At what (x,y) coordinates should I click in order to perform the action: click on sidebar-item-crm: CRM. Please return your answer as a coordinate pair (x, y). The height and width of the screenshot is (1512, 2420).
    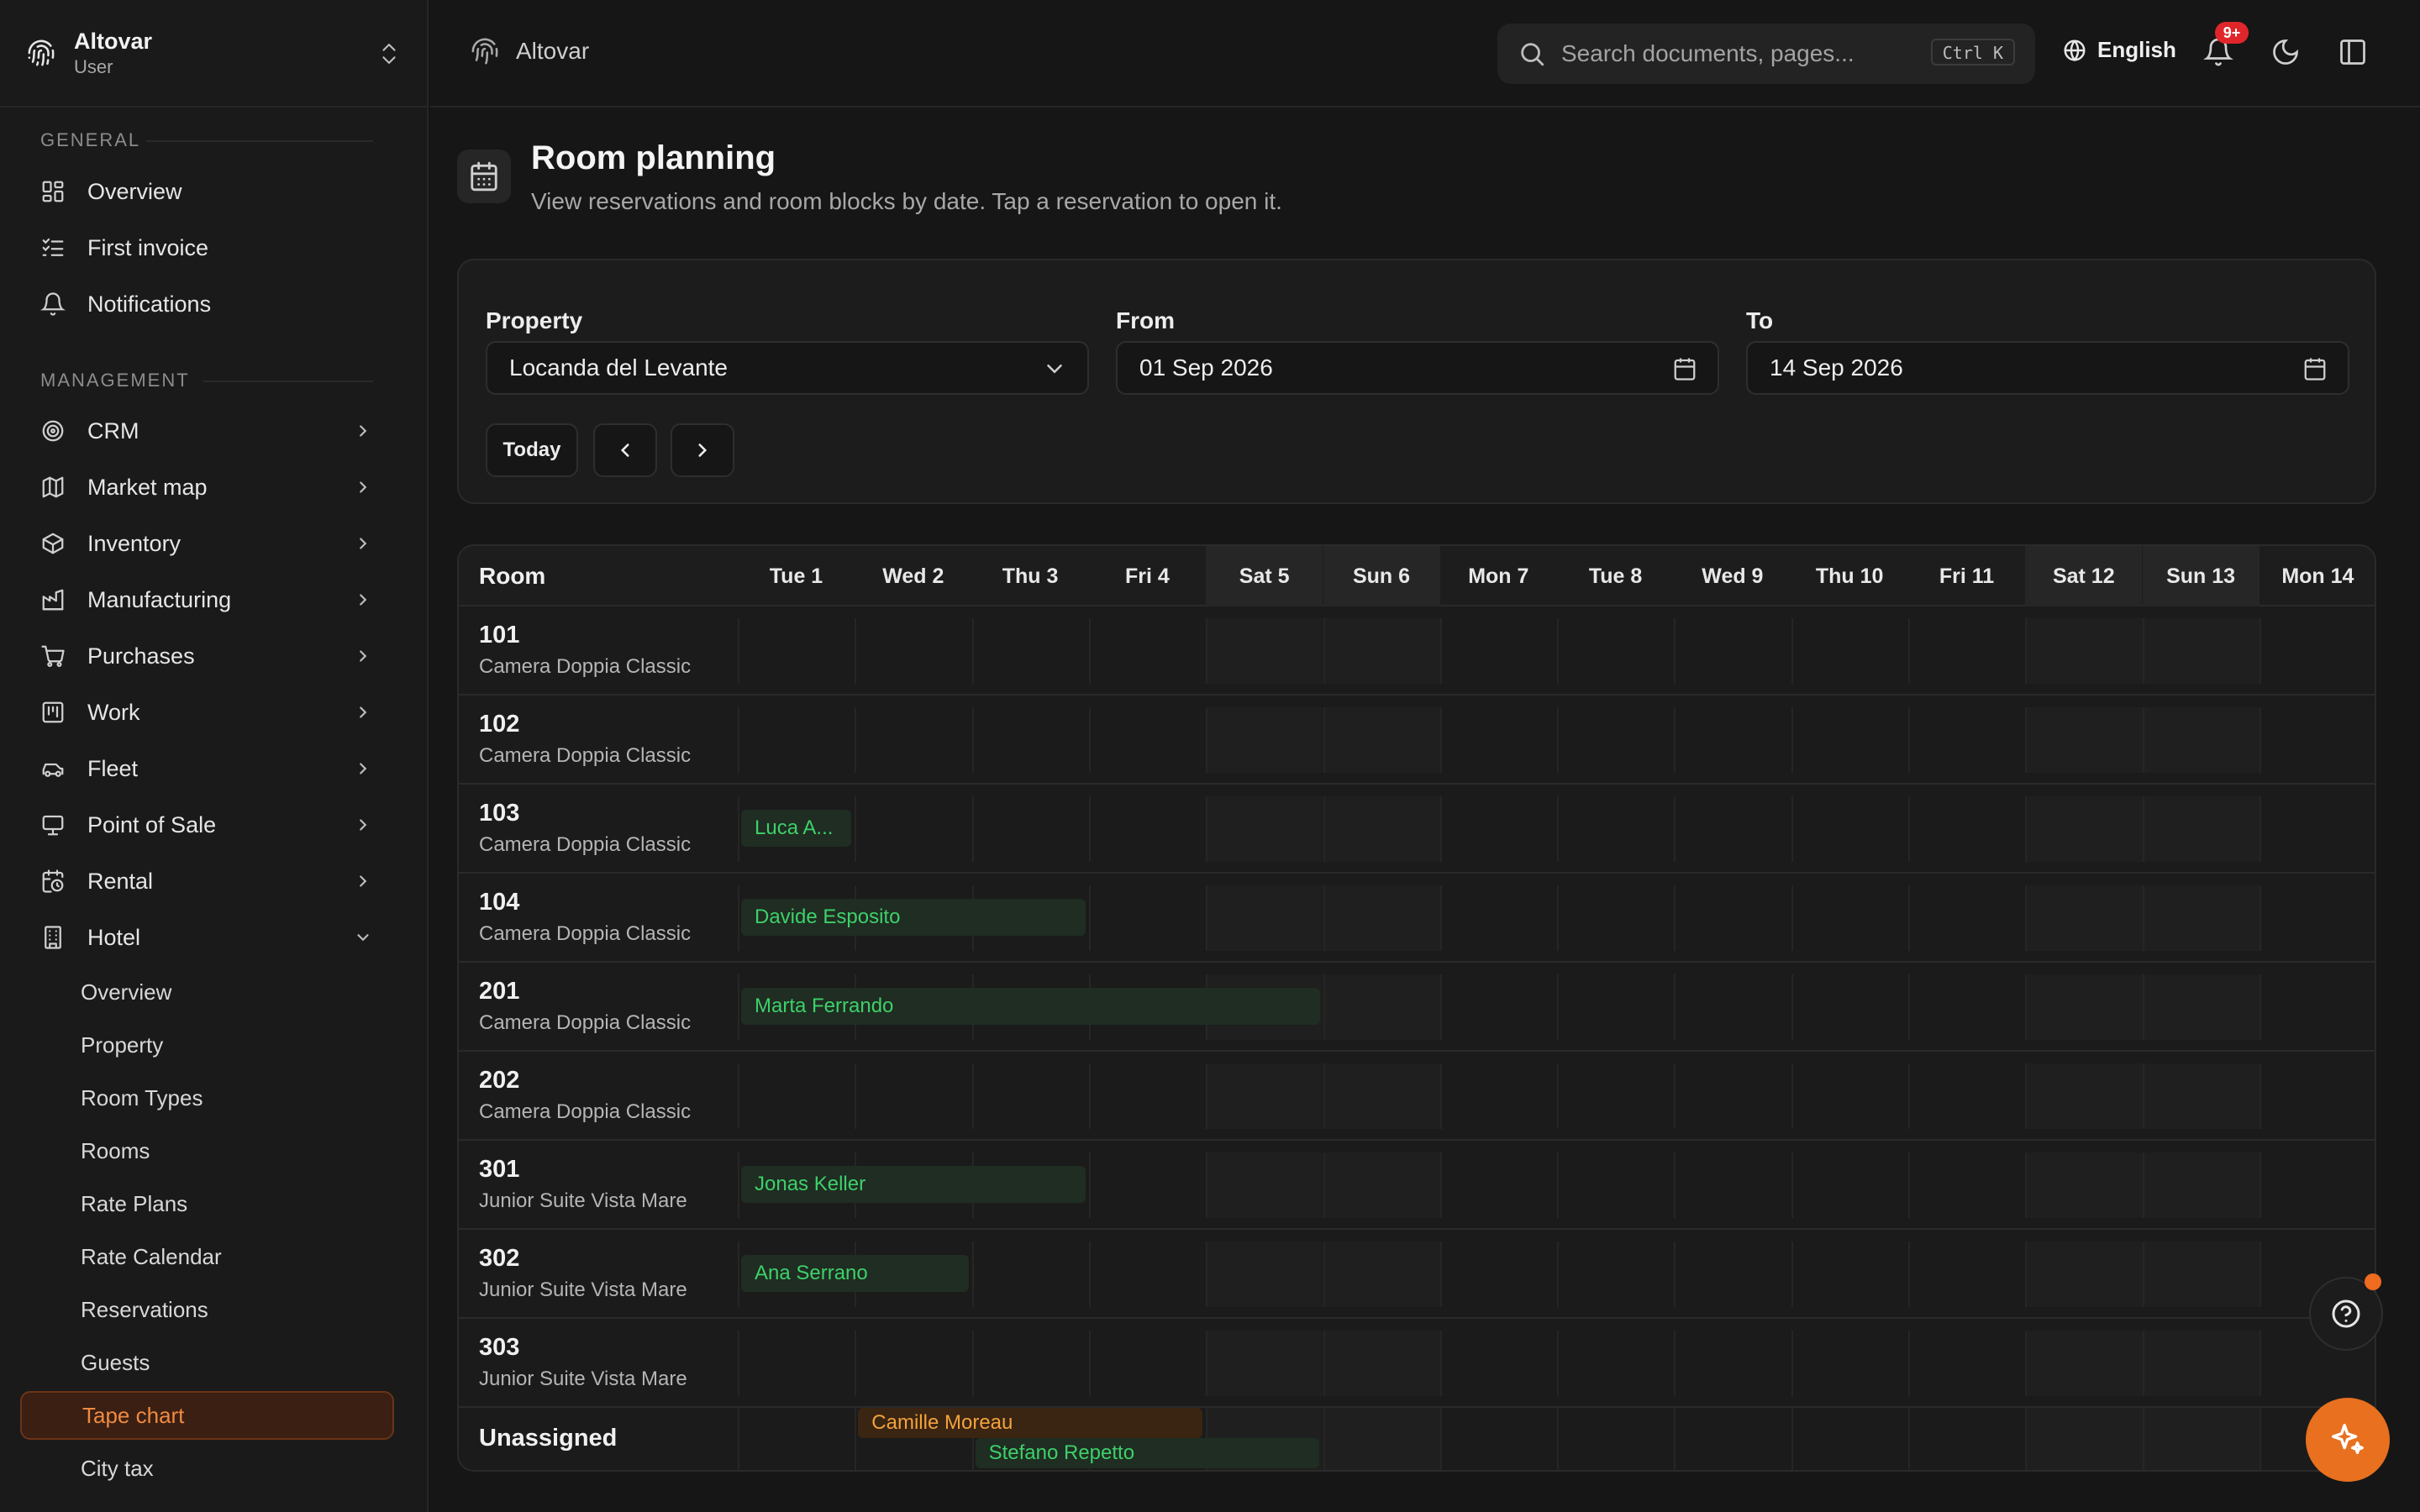
    Looking at the image, I should click on (207, 430).